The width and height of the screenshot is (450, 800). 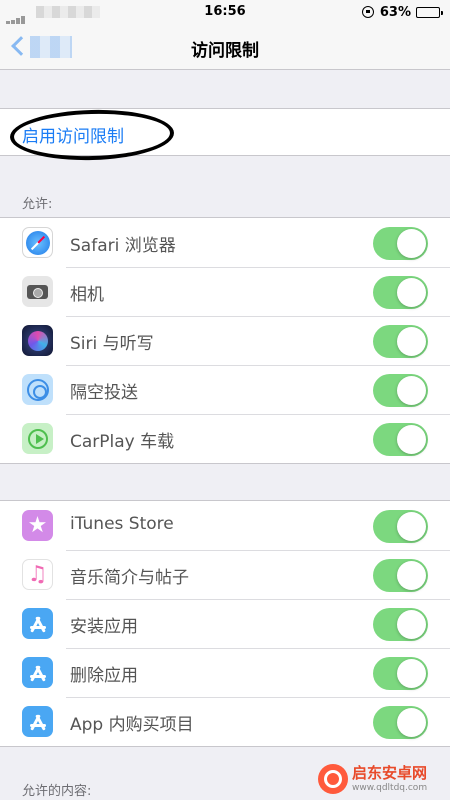 I want to click on watermark-name: 启东安卓网, so click(x=390, y=772).